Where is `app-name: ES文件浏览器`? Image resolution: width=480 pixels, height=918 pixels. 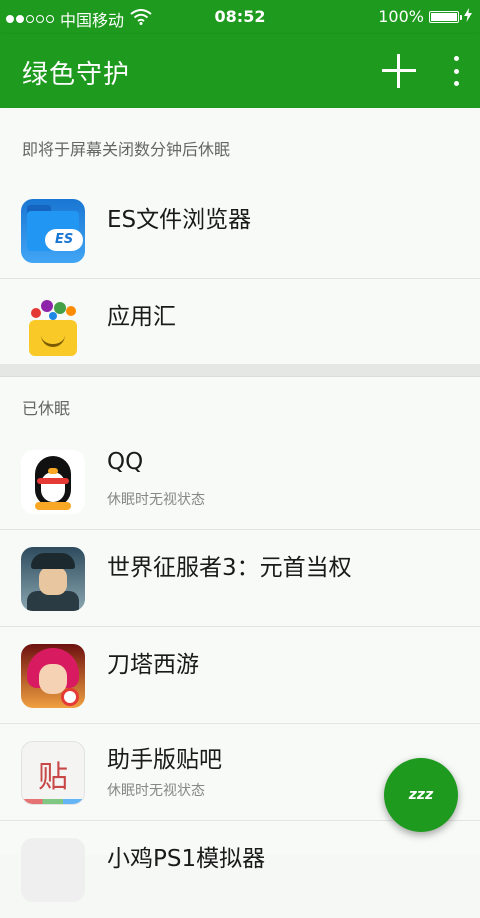
app-name: ES文件浏览器 is located at coordinates (179, 220).